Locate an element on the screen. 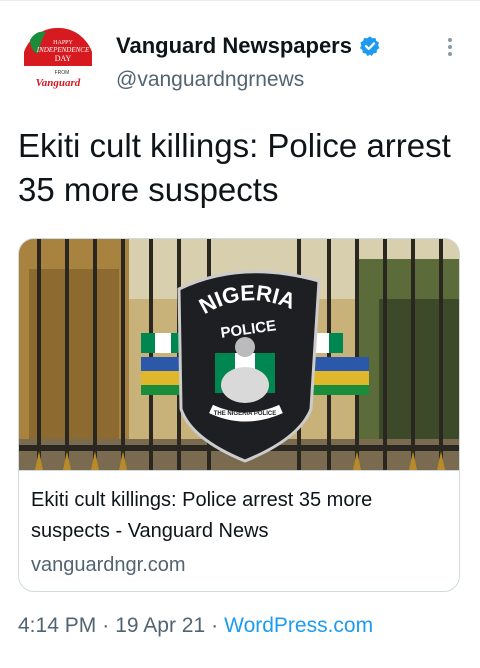 The width and height of the screenshot is (480, 668). avatar-logo: HAPPY INDEPENDENCE DAY FROM Vanguard is located at coordinates (58, 62).